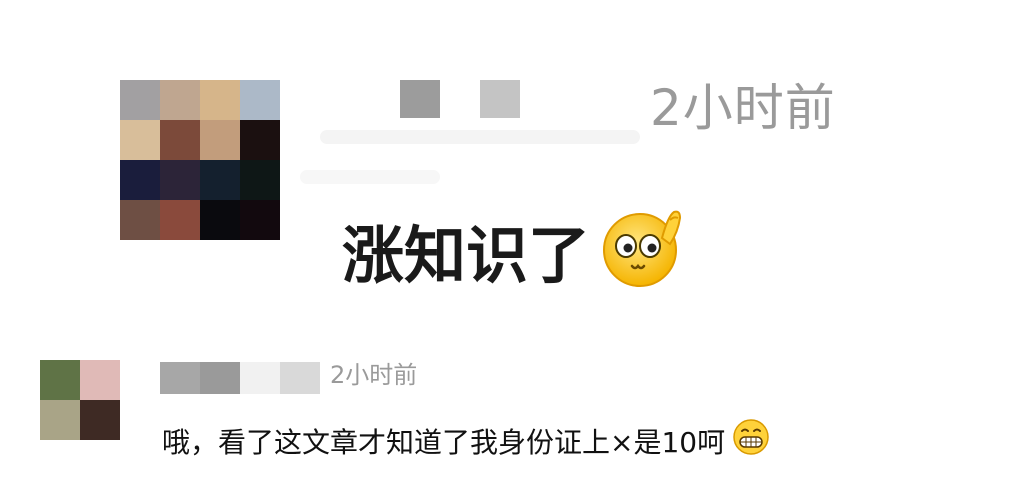 The height and width of the screenshot is (504, 1024). I want to click on comment-text: 哦，看了这文章才知道了我身份证上×是10呵, so click(444, 442).